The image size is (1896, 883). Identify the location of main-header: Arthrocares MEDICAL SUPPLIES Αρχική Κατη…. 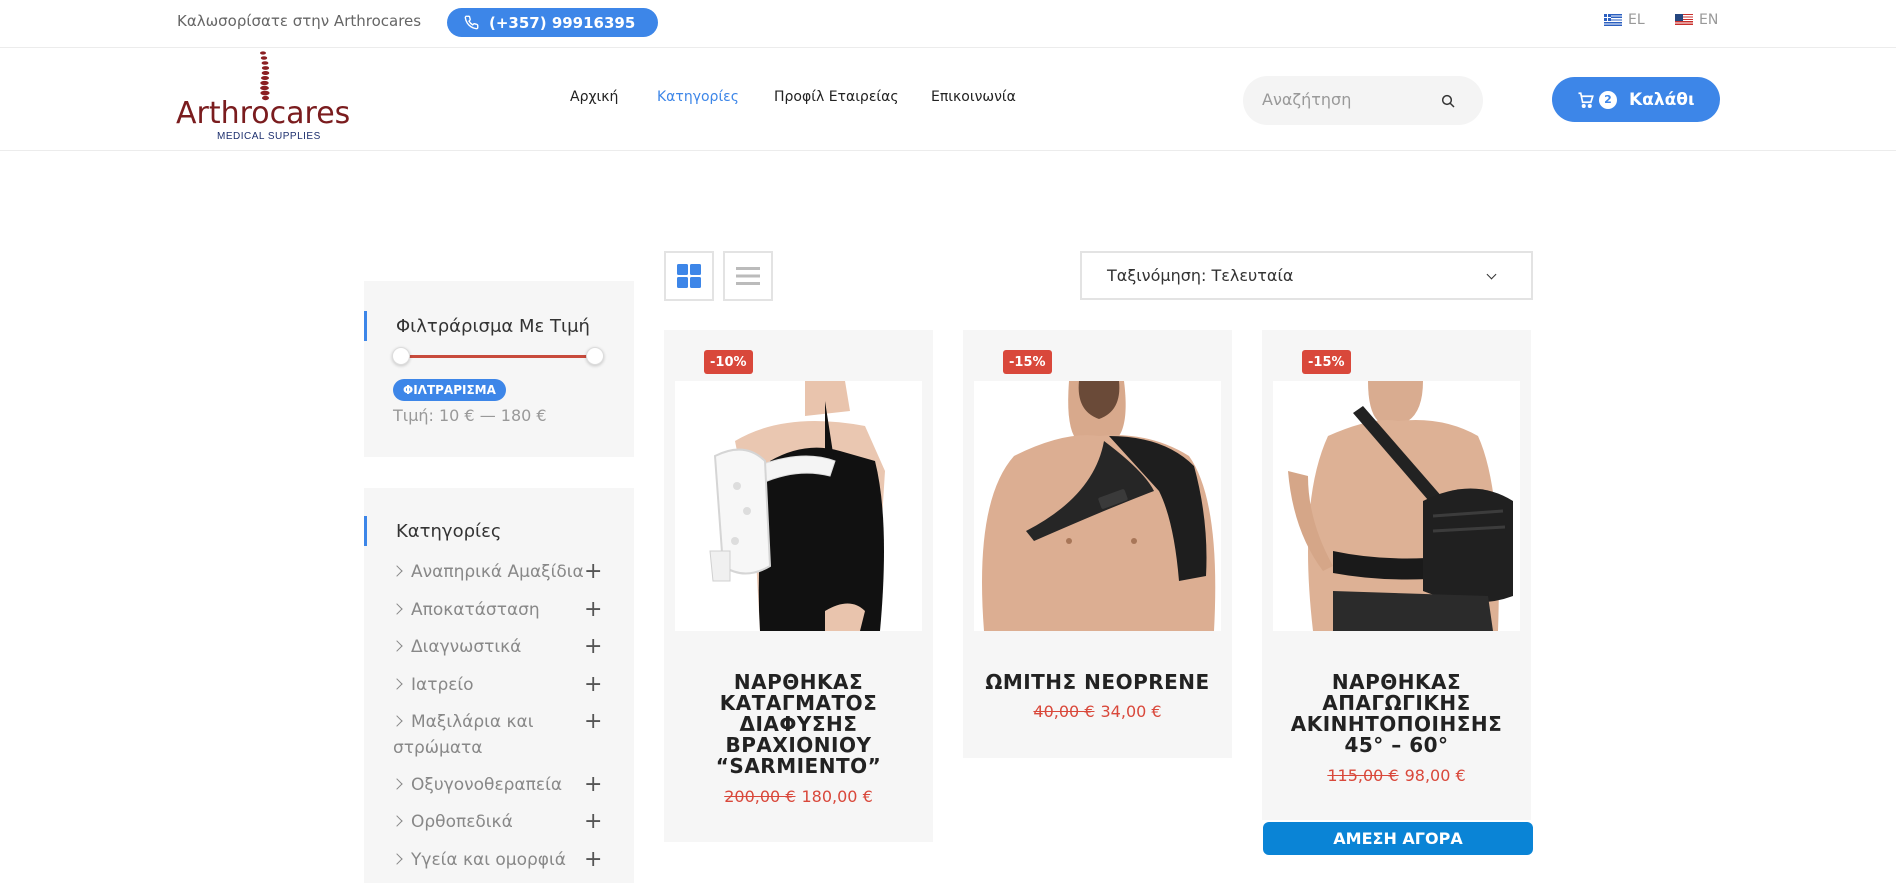
(948, 99).